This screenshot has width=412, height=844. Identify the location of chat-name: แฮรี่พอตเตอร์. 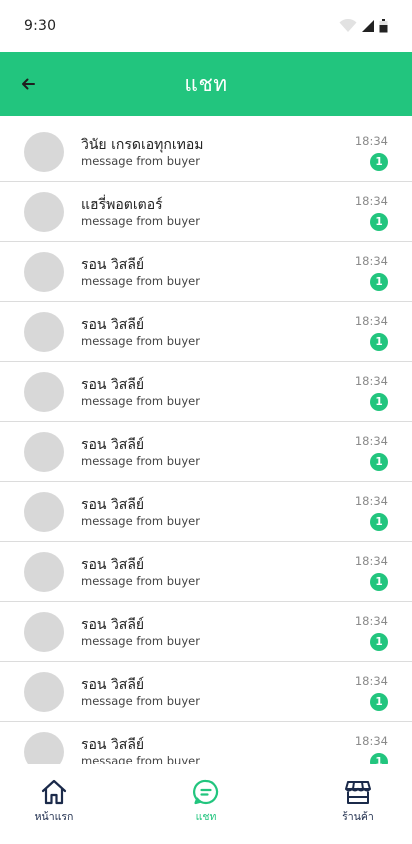
(122, 205).